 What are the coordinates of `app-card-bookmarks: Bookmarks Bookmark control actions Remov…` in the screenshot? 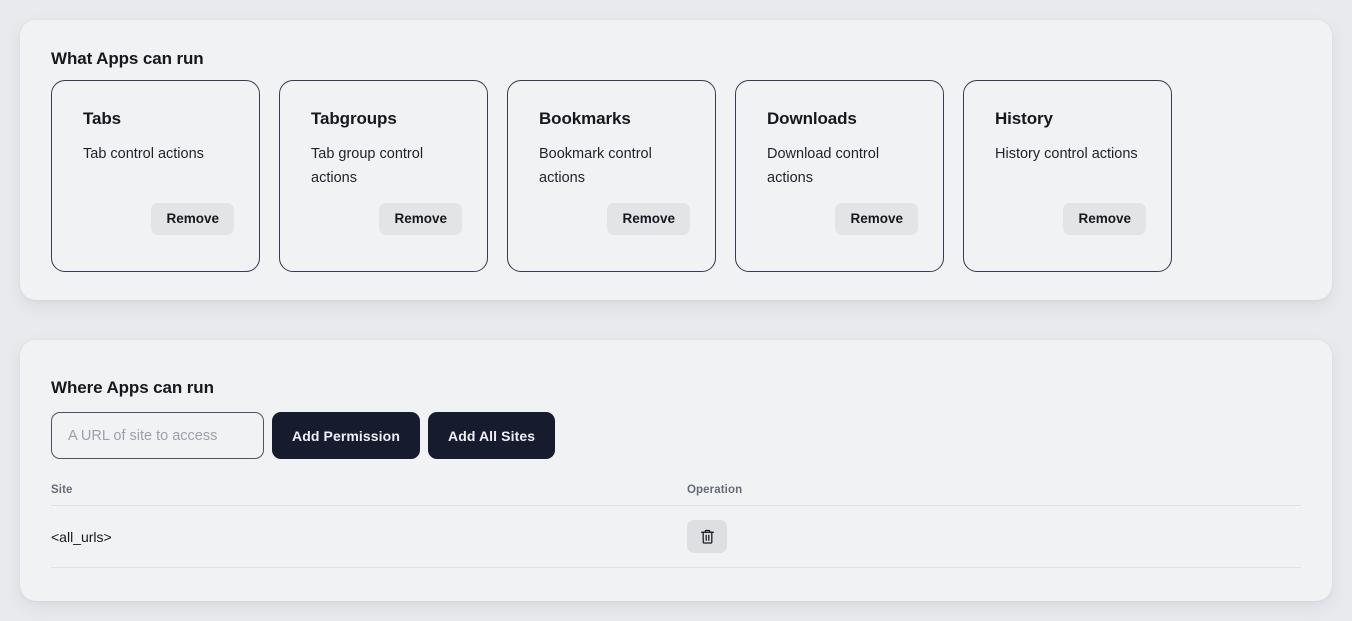 It's located at (611, 176).